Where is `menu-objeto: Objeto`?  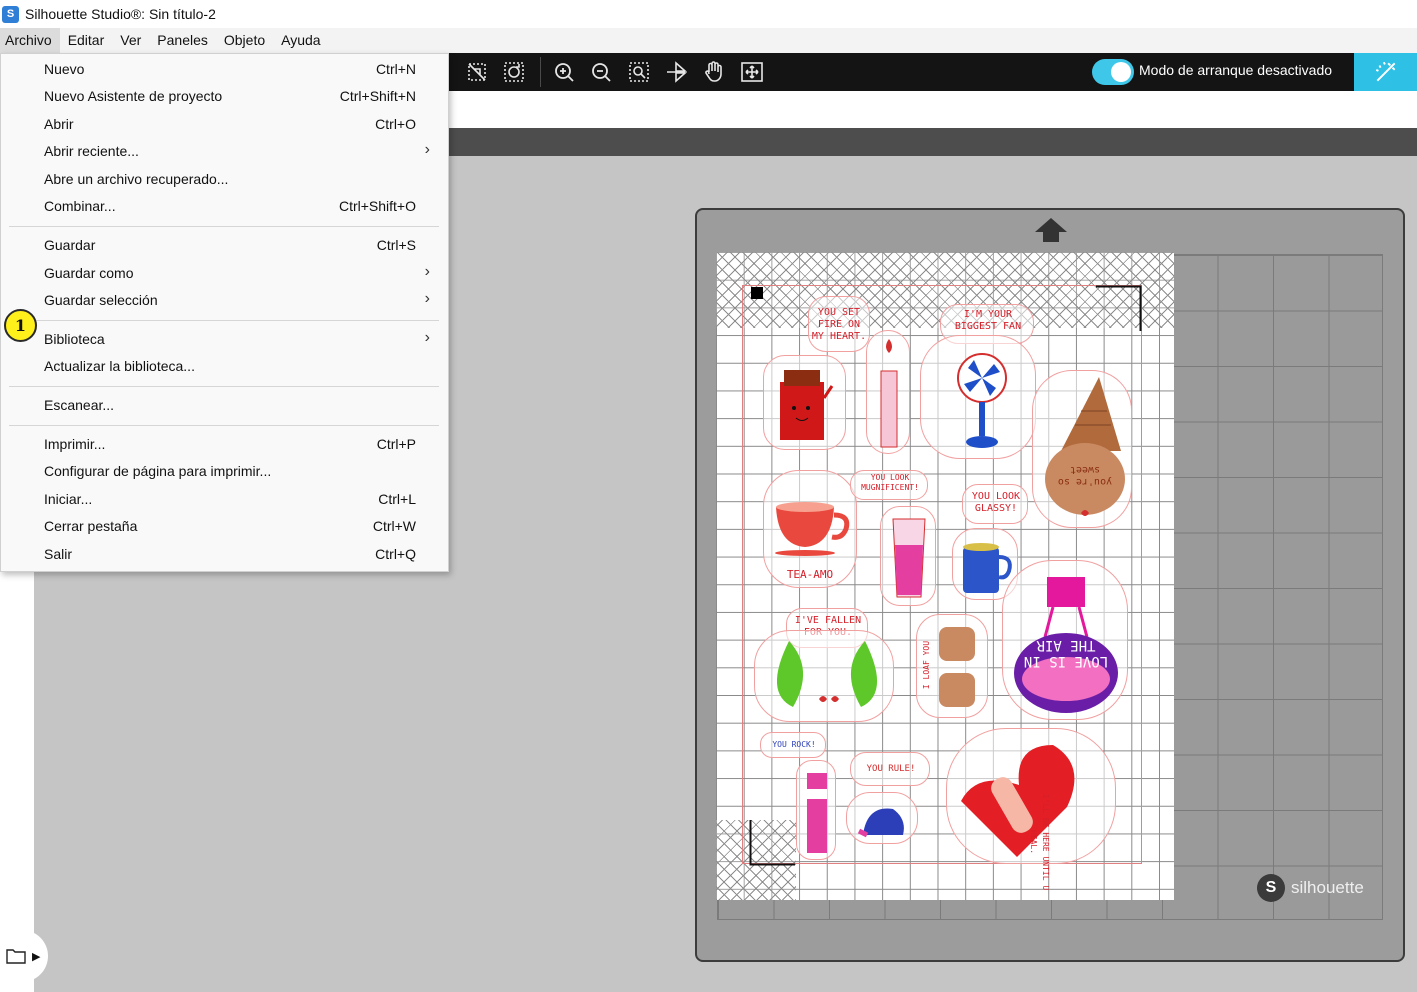 menu-objeto: Objeto is located at coordinates (244, 40).